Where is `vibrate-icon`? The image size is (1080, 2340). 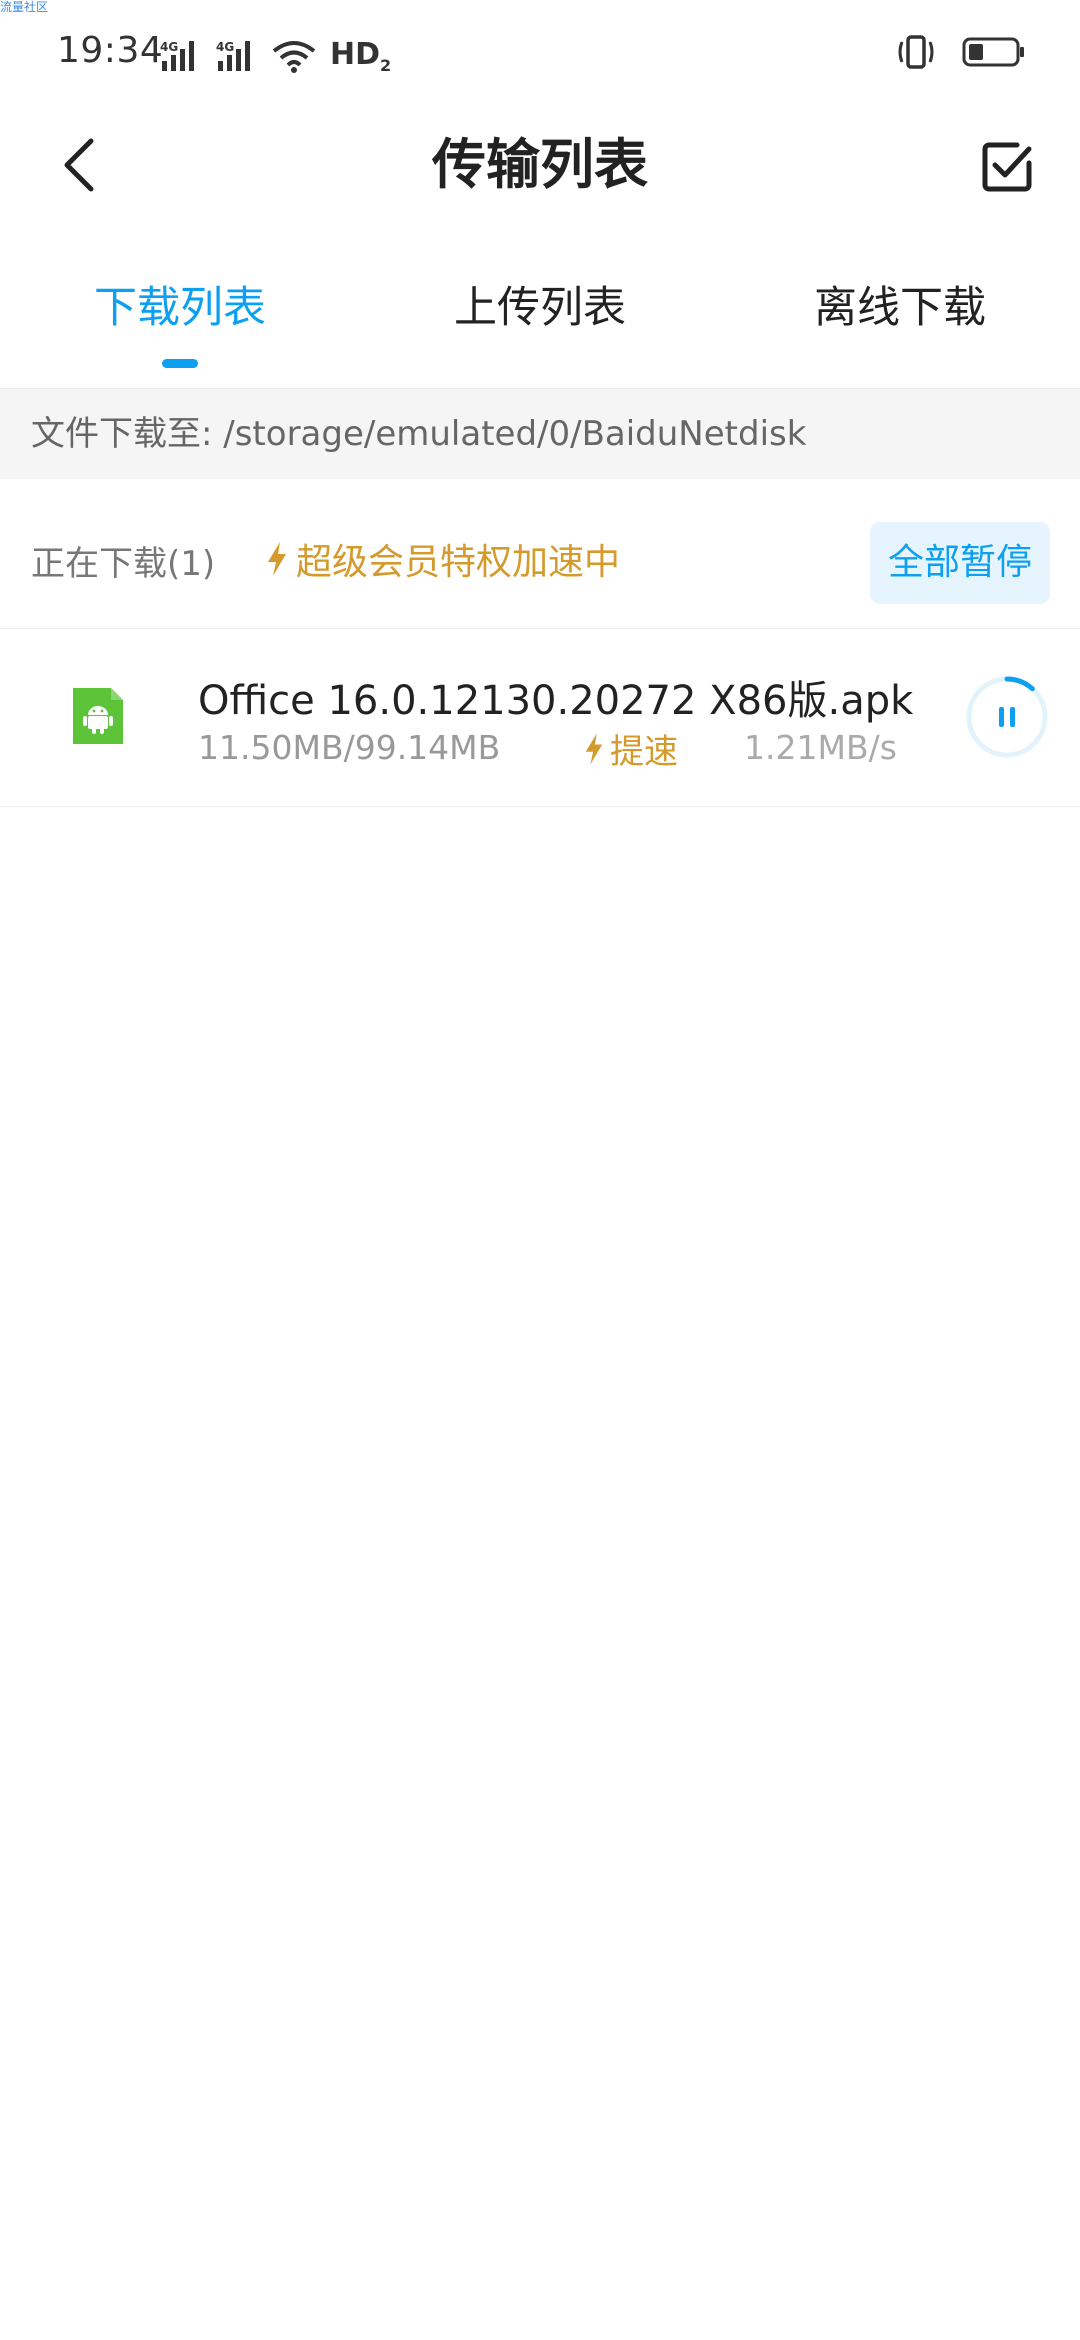 vibrate-icon is located at coordinates (916, 52).